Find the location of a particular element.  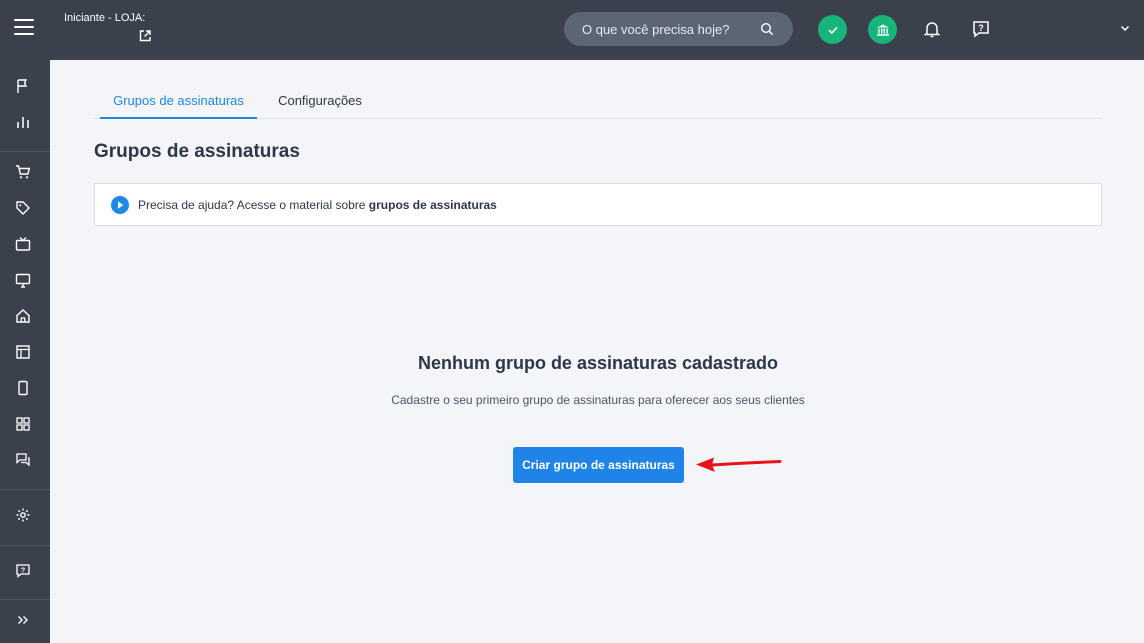

search-icon is located at coordinates (767, 29).